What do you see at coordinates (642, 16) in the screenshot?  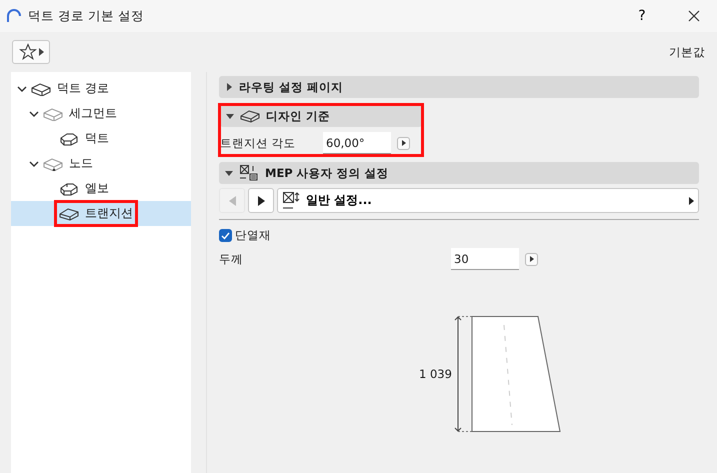 I see `help-button: ?` at bounding box center [642, 16].